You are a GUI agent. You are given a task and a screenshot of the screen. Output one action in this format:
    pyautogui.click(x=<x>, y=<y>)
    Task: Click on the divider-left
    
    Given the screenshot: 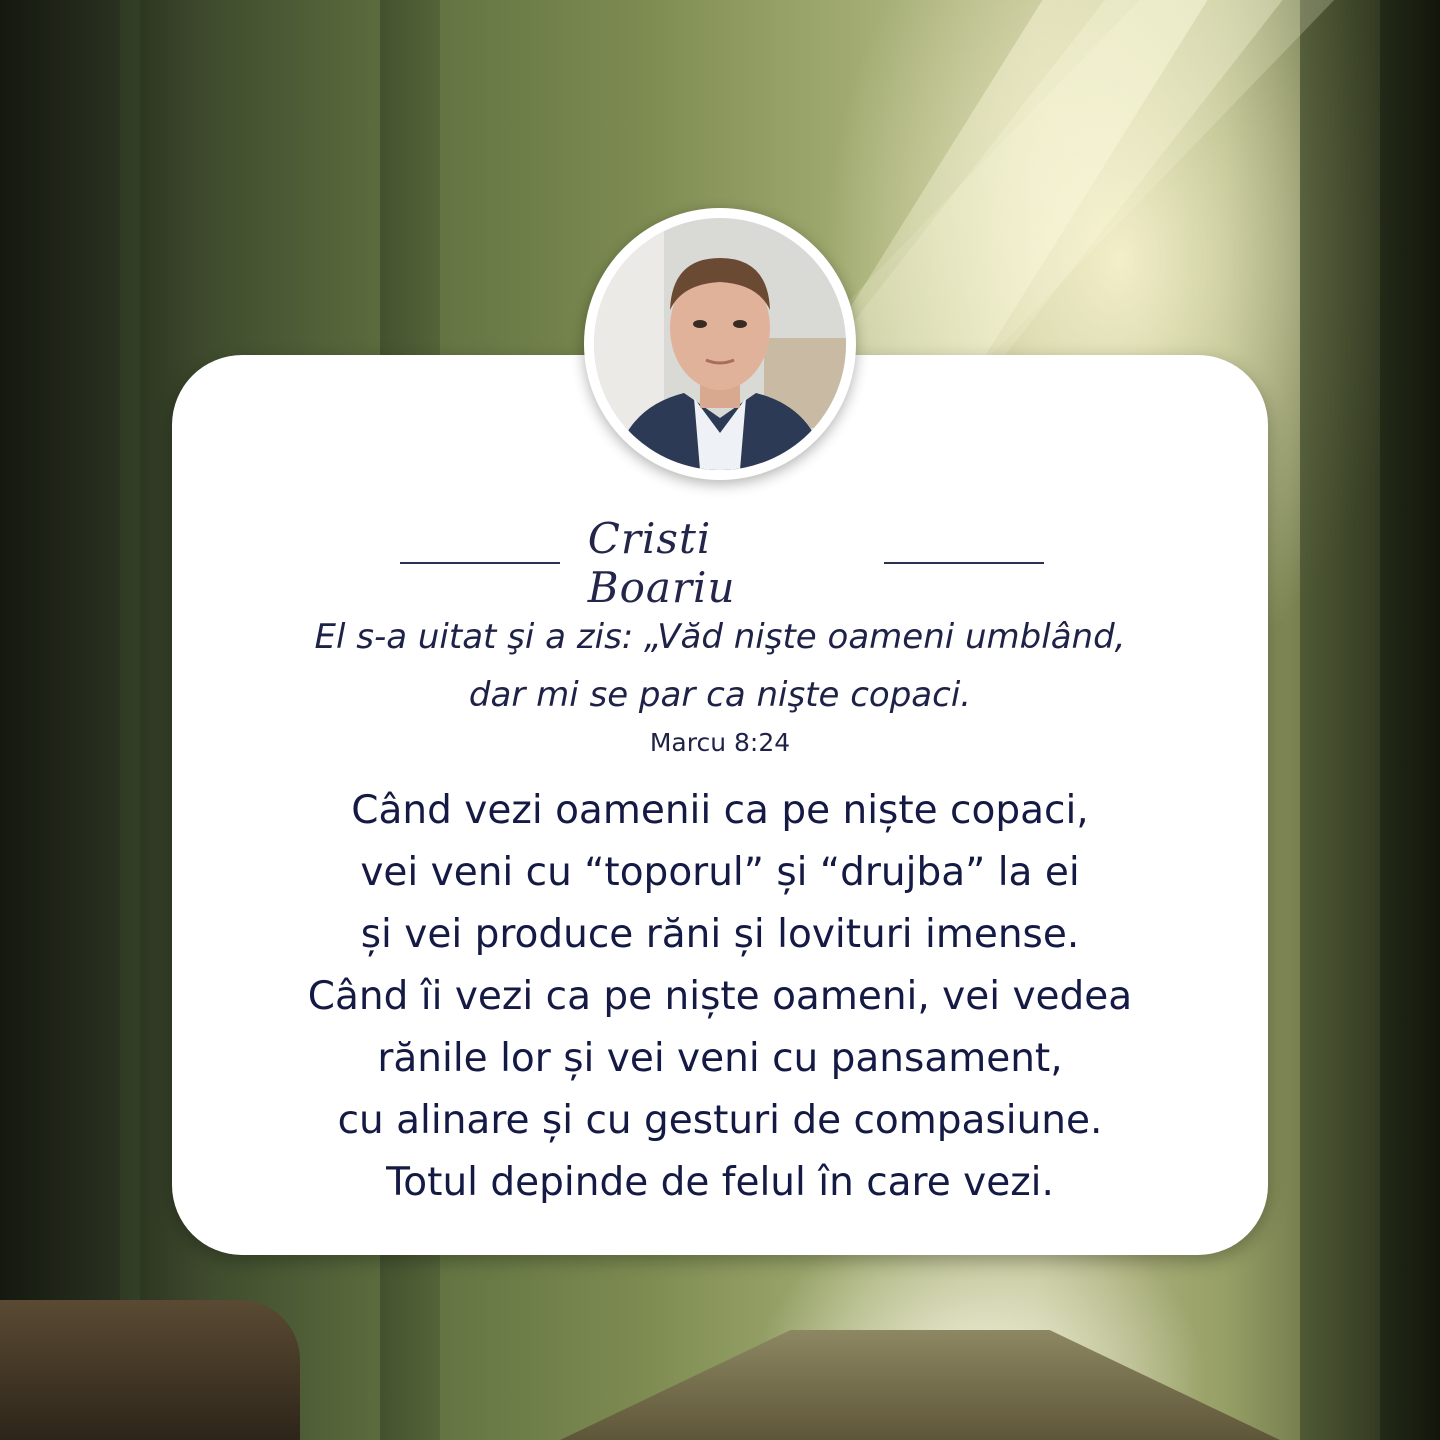 What is the action you would take?
    pyautogui.click(x=480, y=563)
    